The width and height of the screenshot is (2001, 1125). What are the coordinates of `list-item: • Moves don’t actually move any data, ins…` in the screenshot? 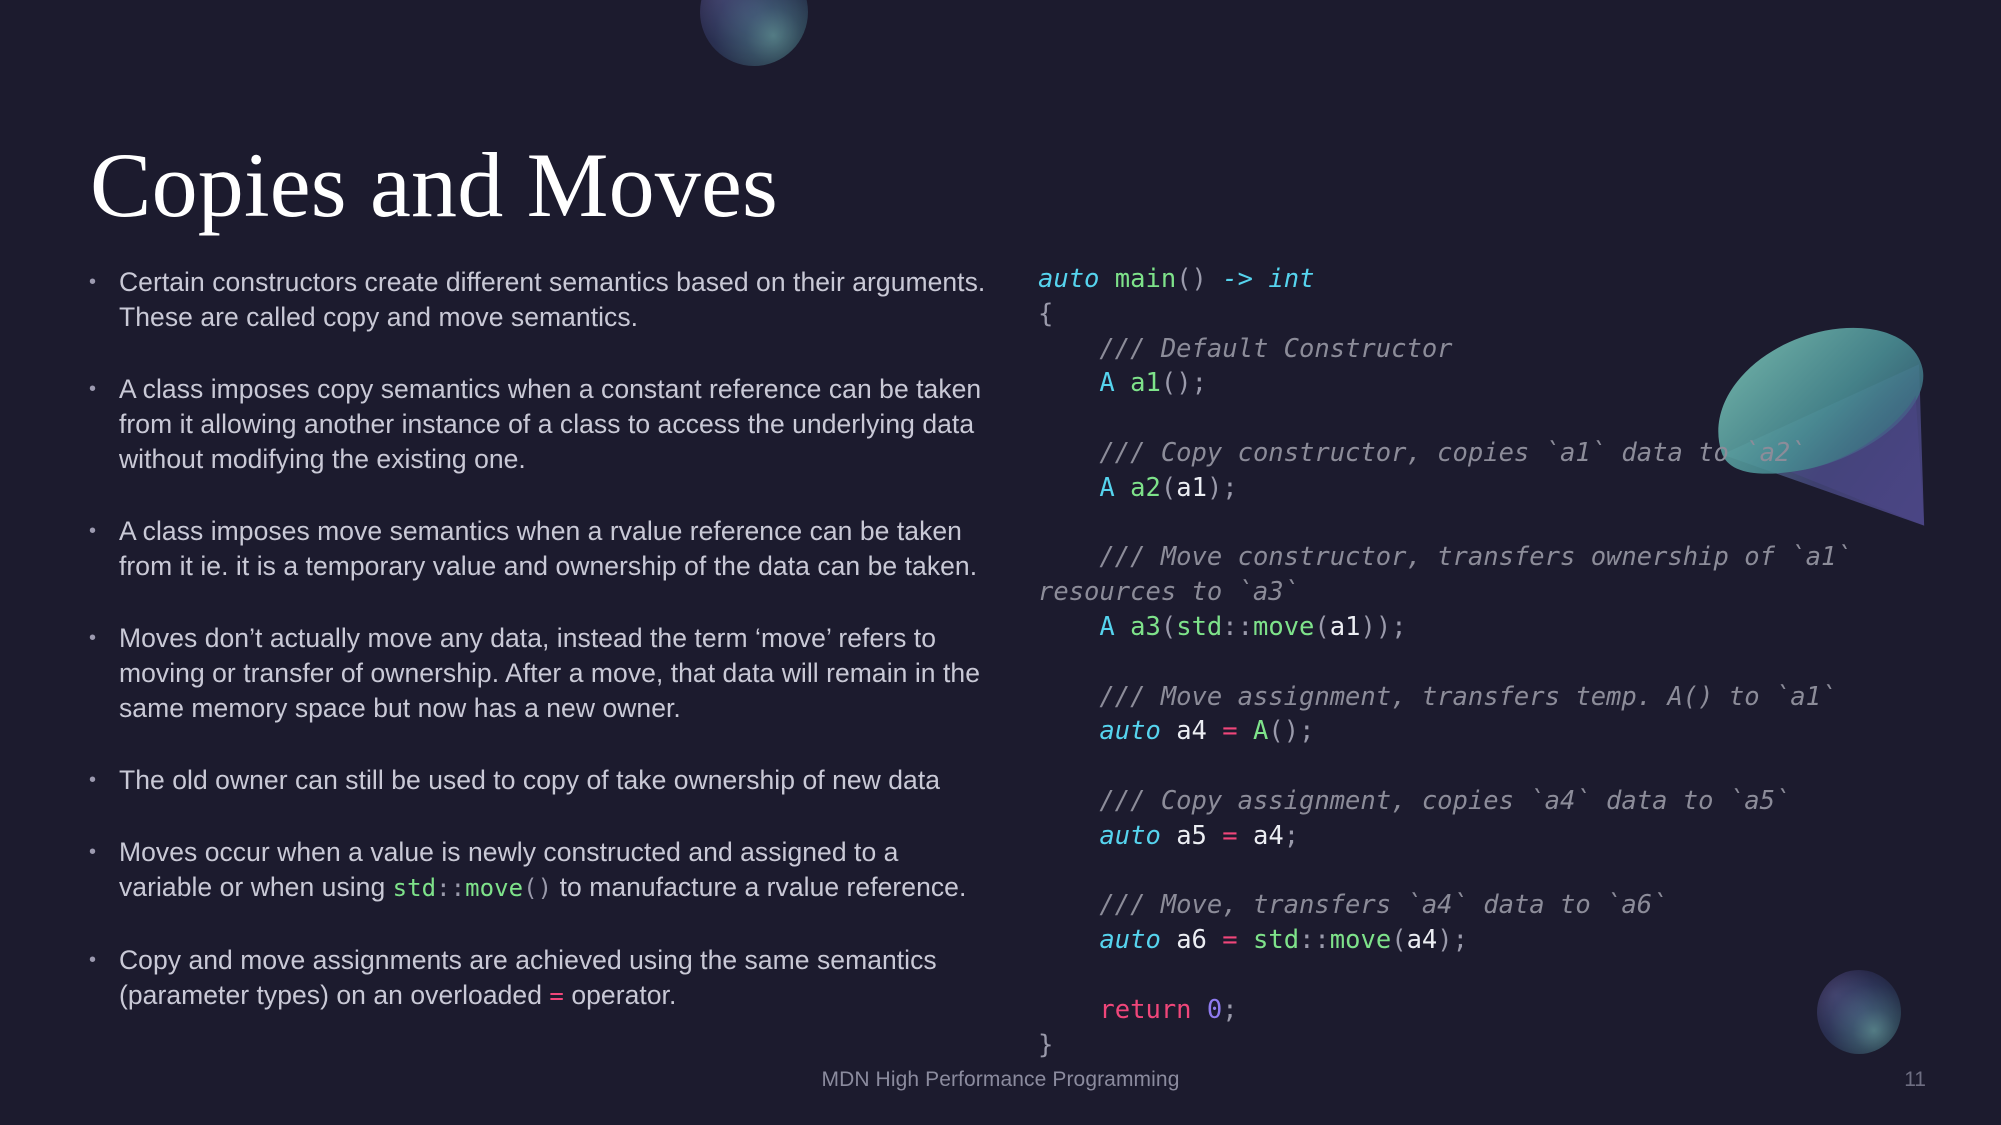 It's located at (540, 673).